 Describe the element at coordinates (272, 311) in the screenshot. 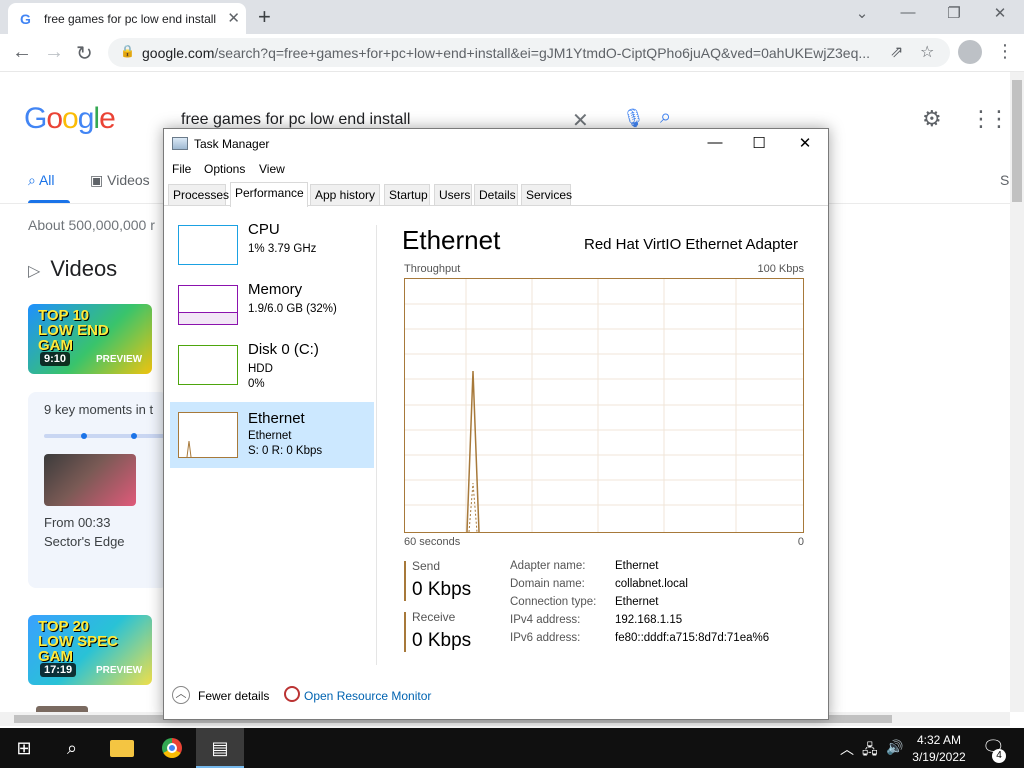

I see `resource-item-memory: Memory 1.9/6.0 GB (32%)` at that location.